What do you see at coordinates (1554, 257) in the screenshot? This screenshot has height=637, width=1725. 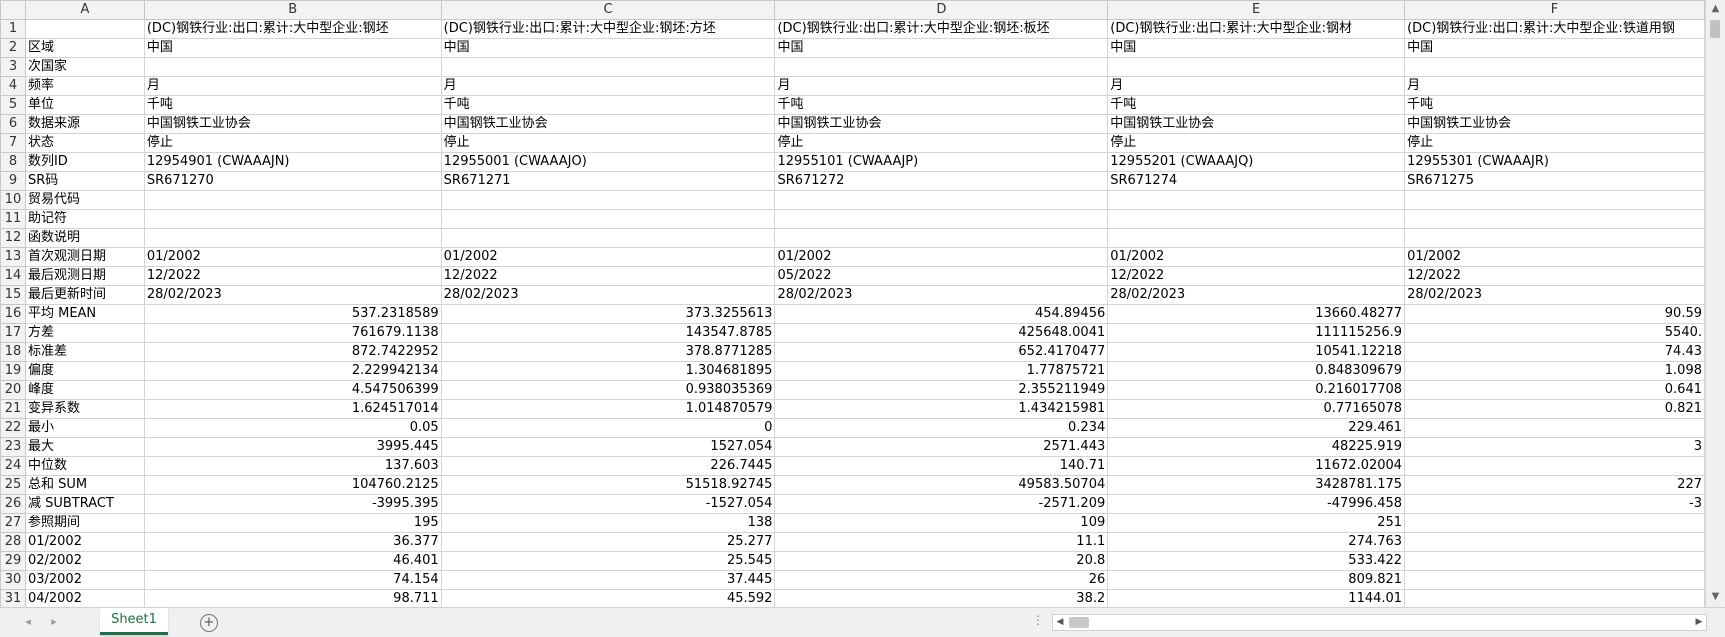 I see `cell-f: 01/2002` at bounding box center [1554, 257].